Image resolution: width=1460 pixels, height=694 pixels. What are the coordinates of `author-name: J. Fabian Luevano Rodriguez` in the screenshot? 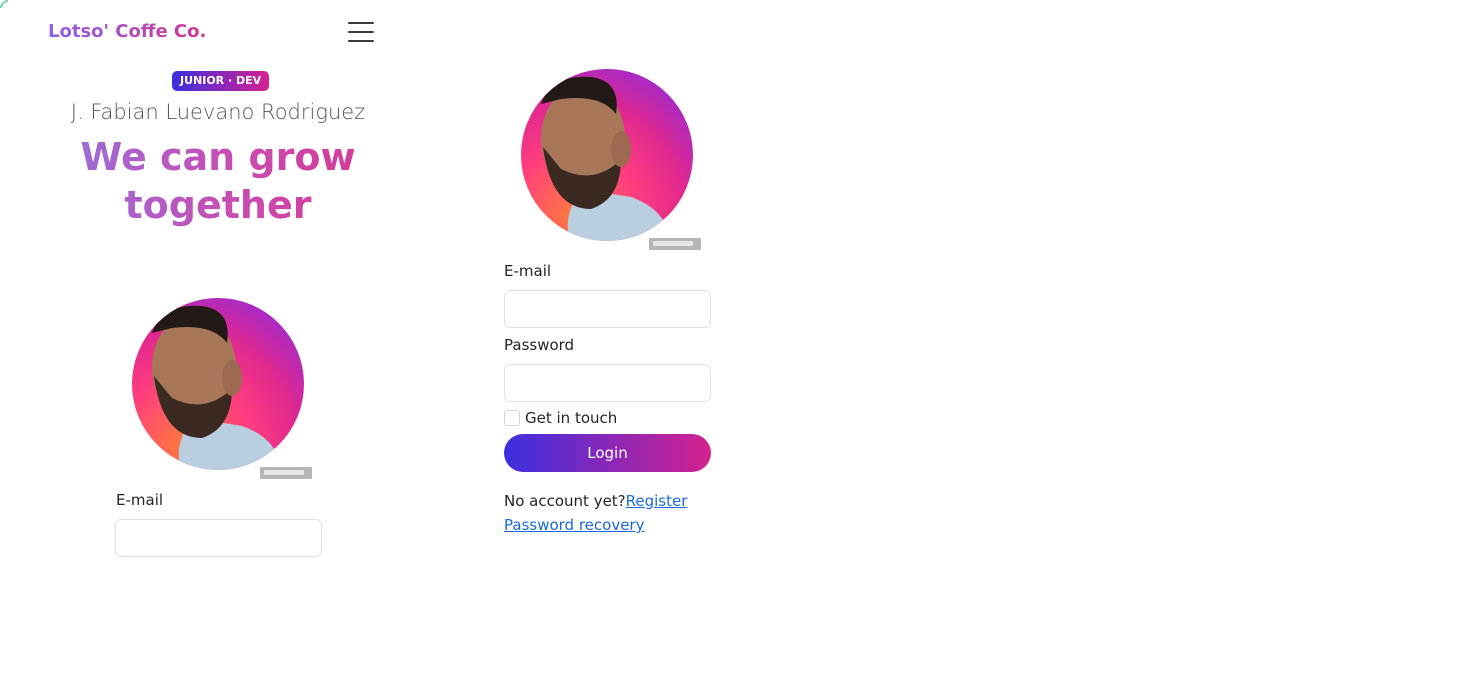 It's located at (218, 112).